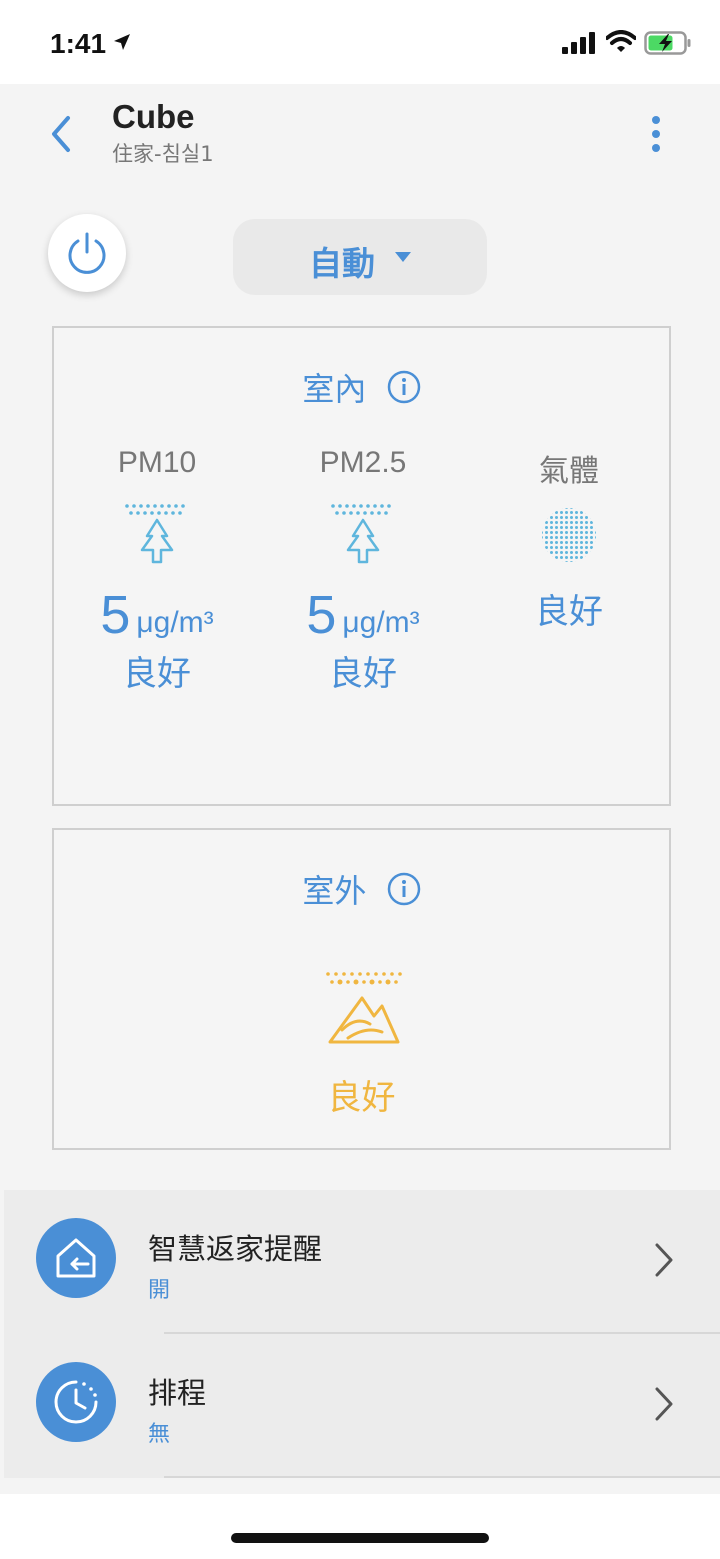 The image size is (720, 1559). What do you see at coordinates (334, 389) in the screenshot?
I see `indoor-title: 室內` at bounding box center [334, 389].